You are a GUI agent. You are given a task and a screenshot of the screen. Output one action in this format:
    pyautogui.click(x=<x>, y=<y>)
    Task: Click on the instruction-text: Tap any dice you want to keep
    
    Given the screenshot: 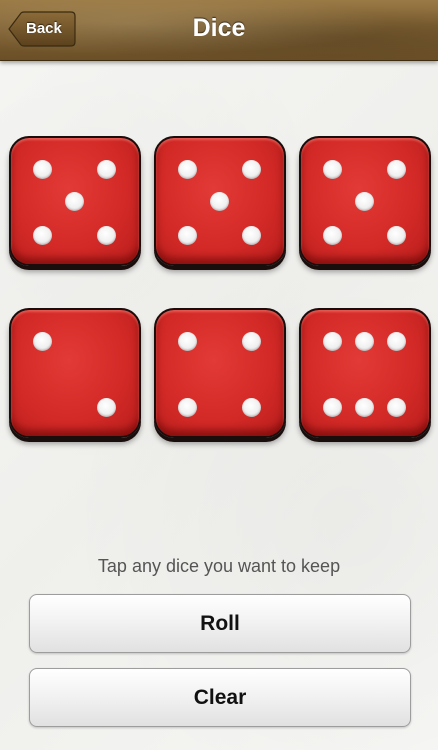 What is the action you would take?
    pyautogui.click(x=219, y=566)
    